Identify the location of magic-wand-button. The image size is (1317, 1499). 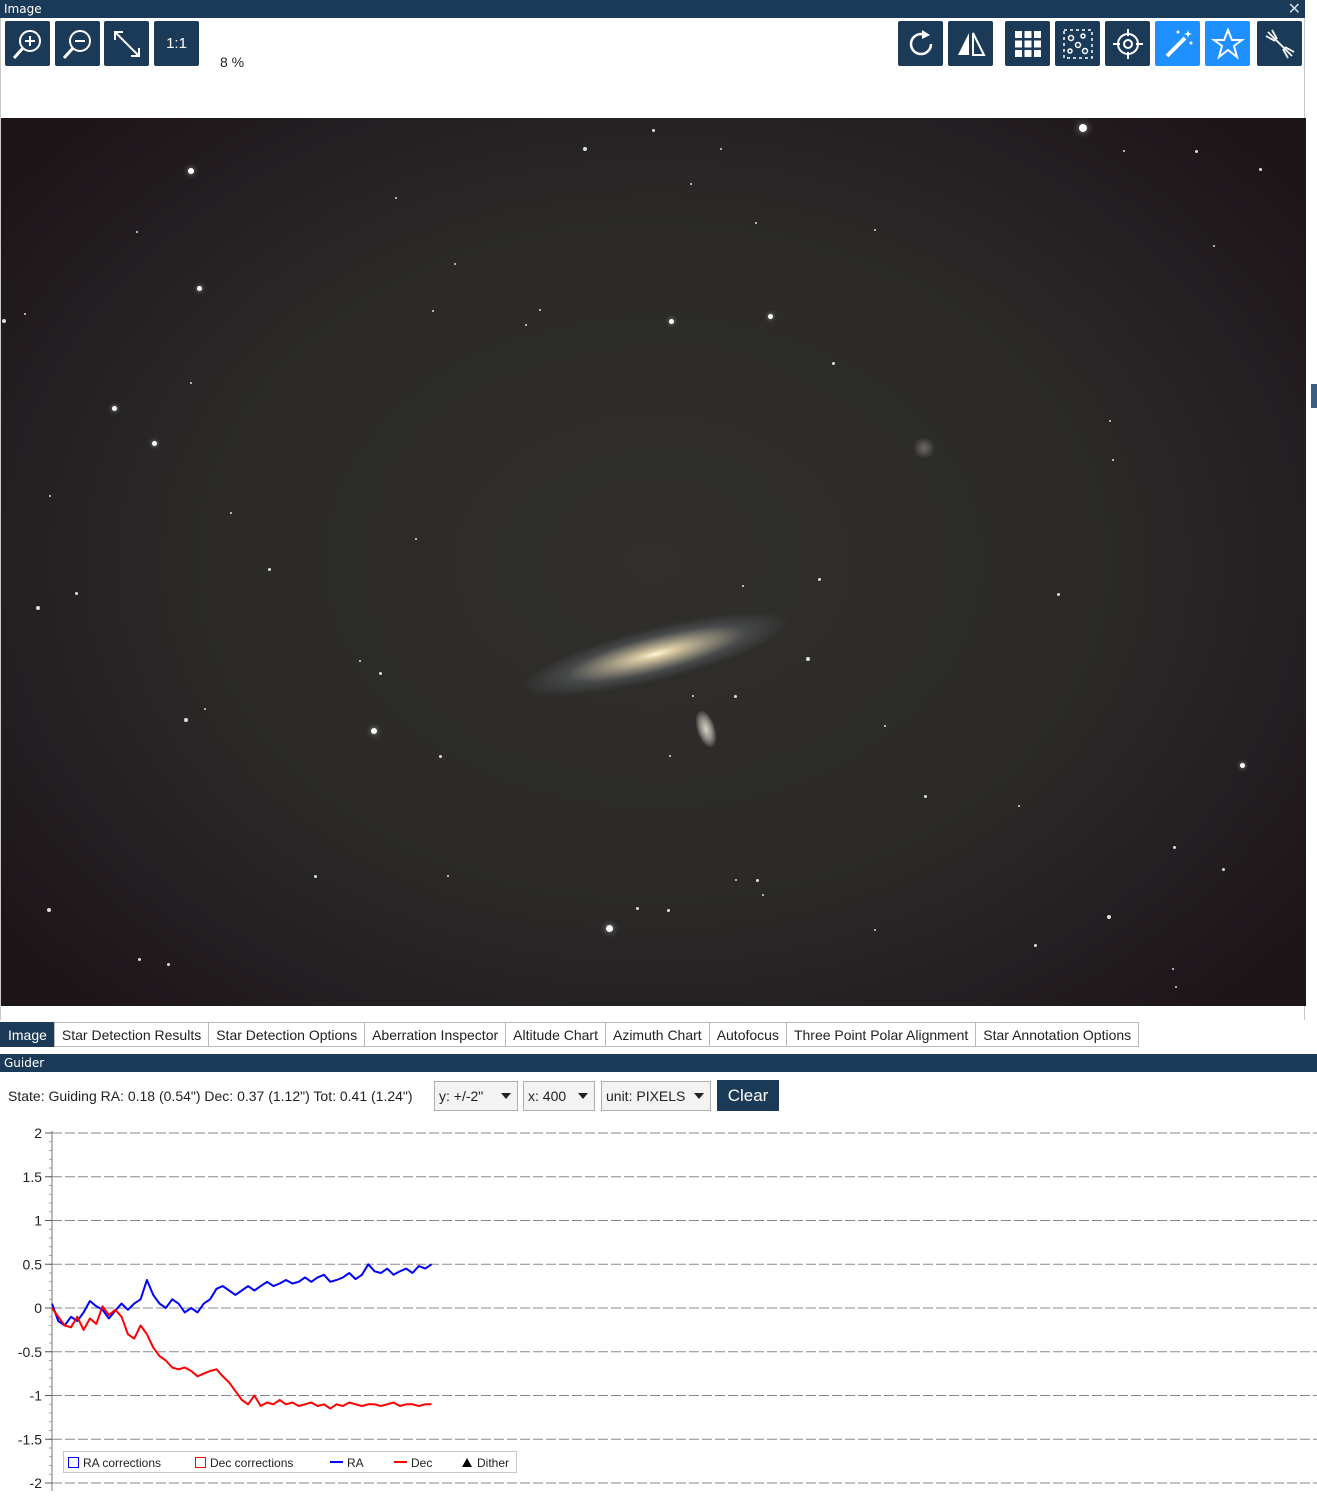
(1177, 43).